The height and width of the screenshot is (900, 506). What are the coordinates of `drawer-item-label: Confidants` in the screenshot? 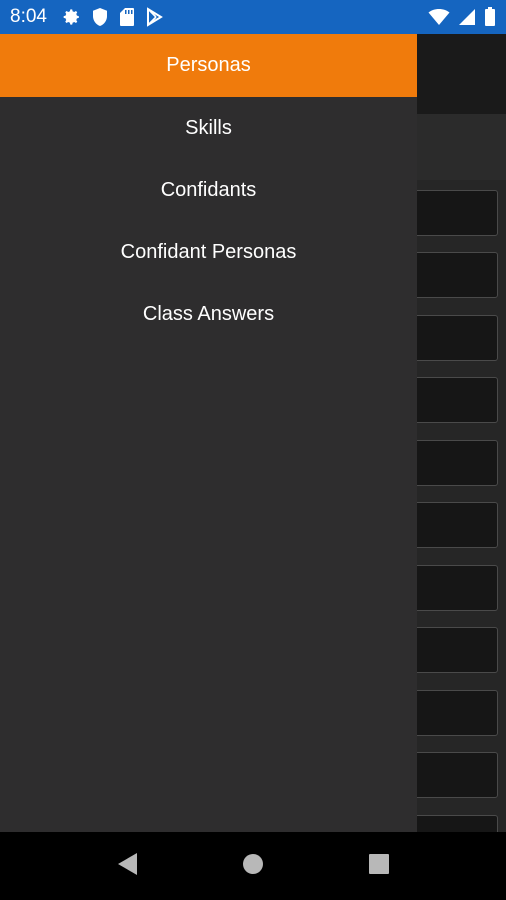 It's located at (208, 189).